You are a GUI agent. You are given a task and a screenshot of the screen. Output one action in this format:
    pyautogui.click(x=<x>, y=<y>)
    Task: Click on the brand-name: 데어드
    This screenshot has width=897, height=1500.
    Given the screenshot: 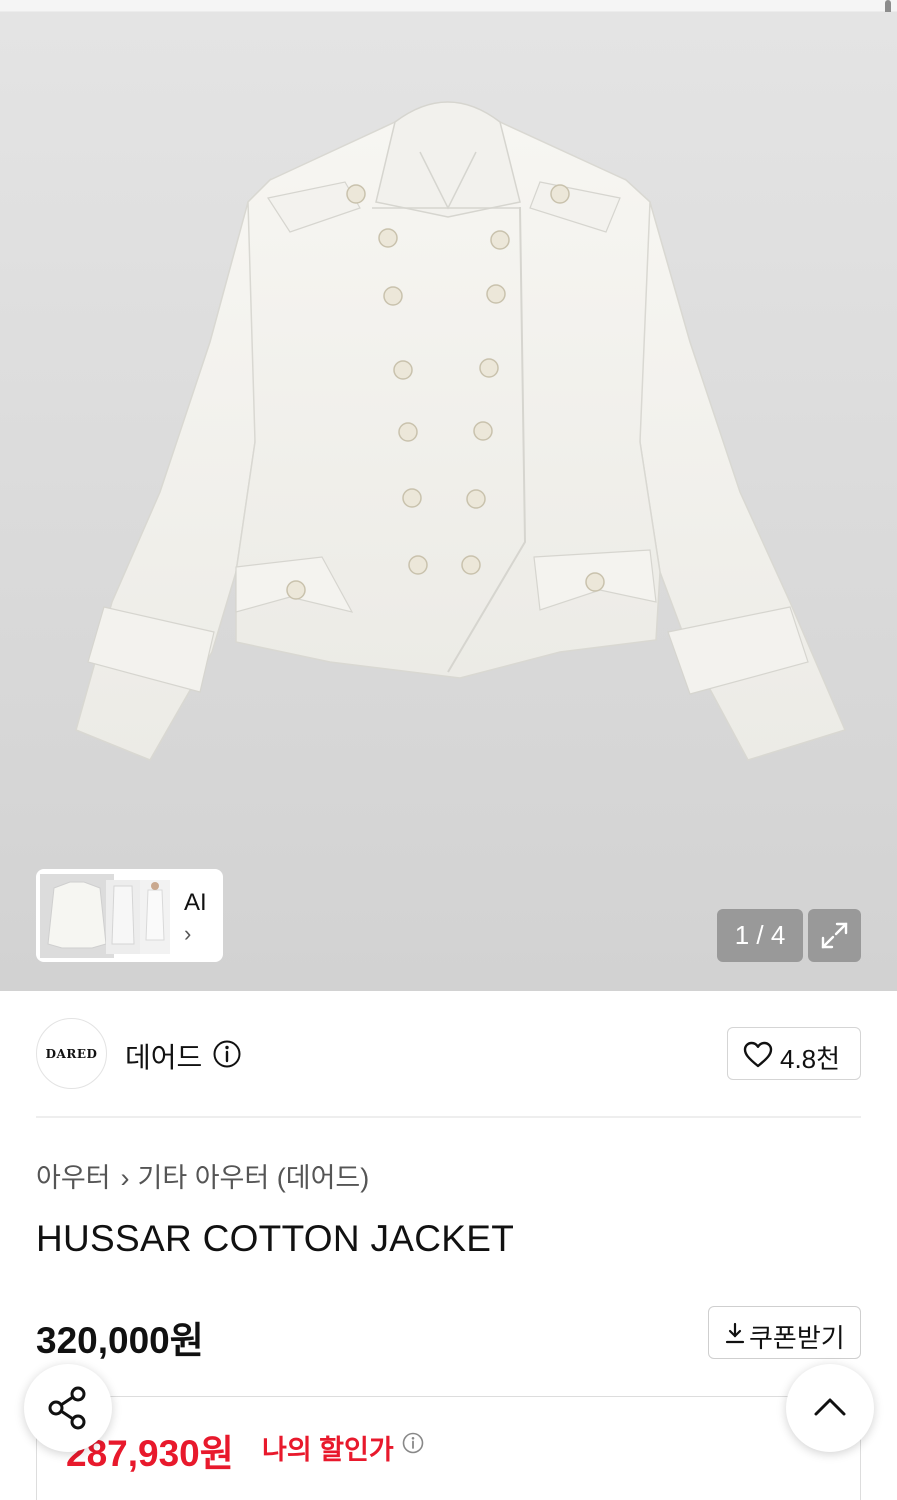 What is the action you would take?
    pyautogui.click(x=163, y=1056)
    